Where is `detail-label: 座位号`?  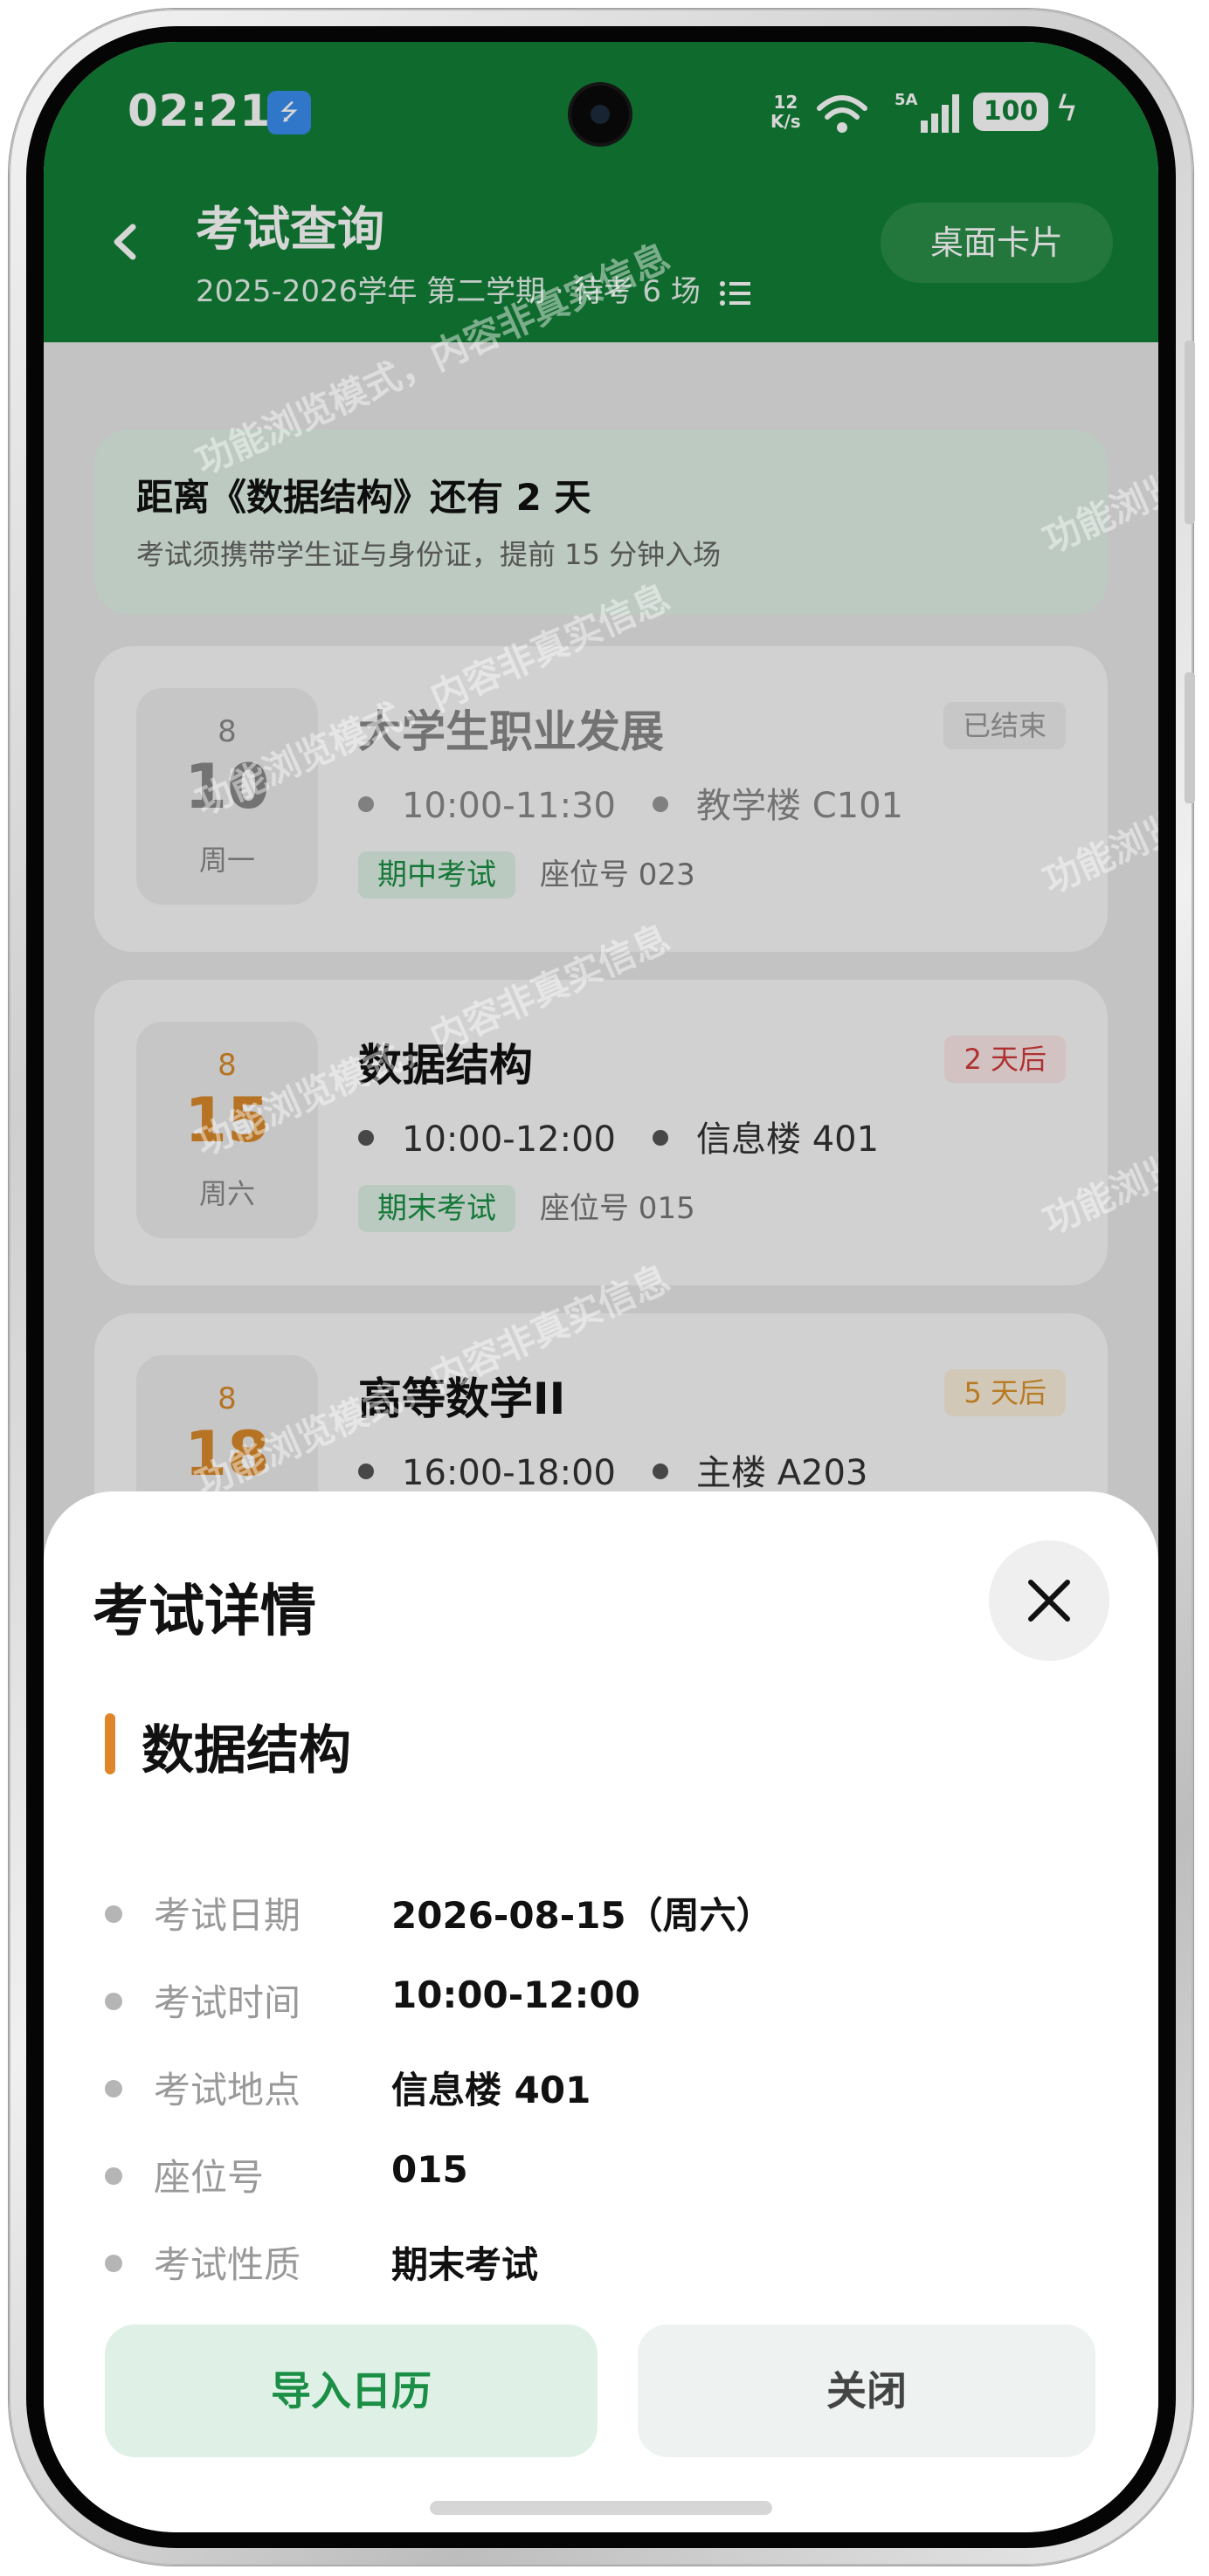 detail-label: 座位号 is located at coordinates (209, 2177).